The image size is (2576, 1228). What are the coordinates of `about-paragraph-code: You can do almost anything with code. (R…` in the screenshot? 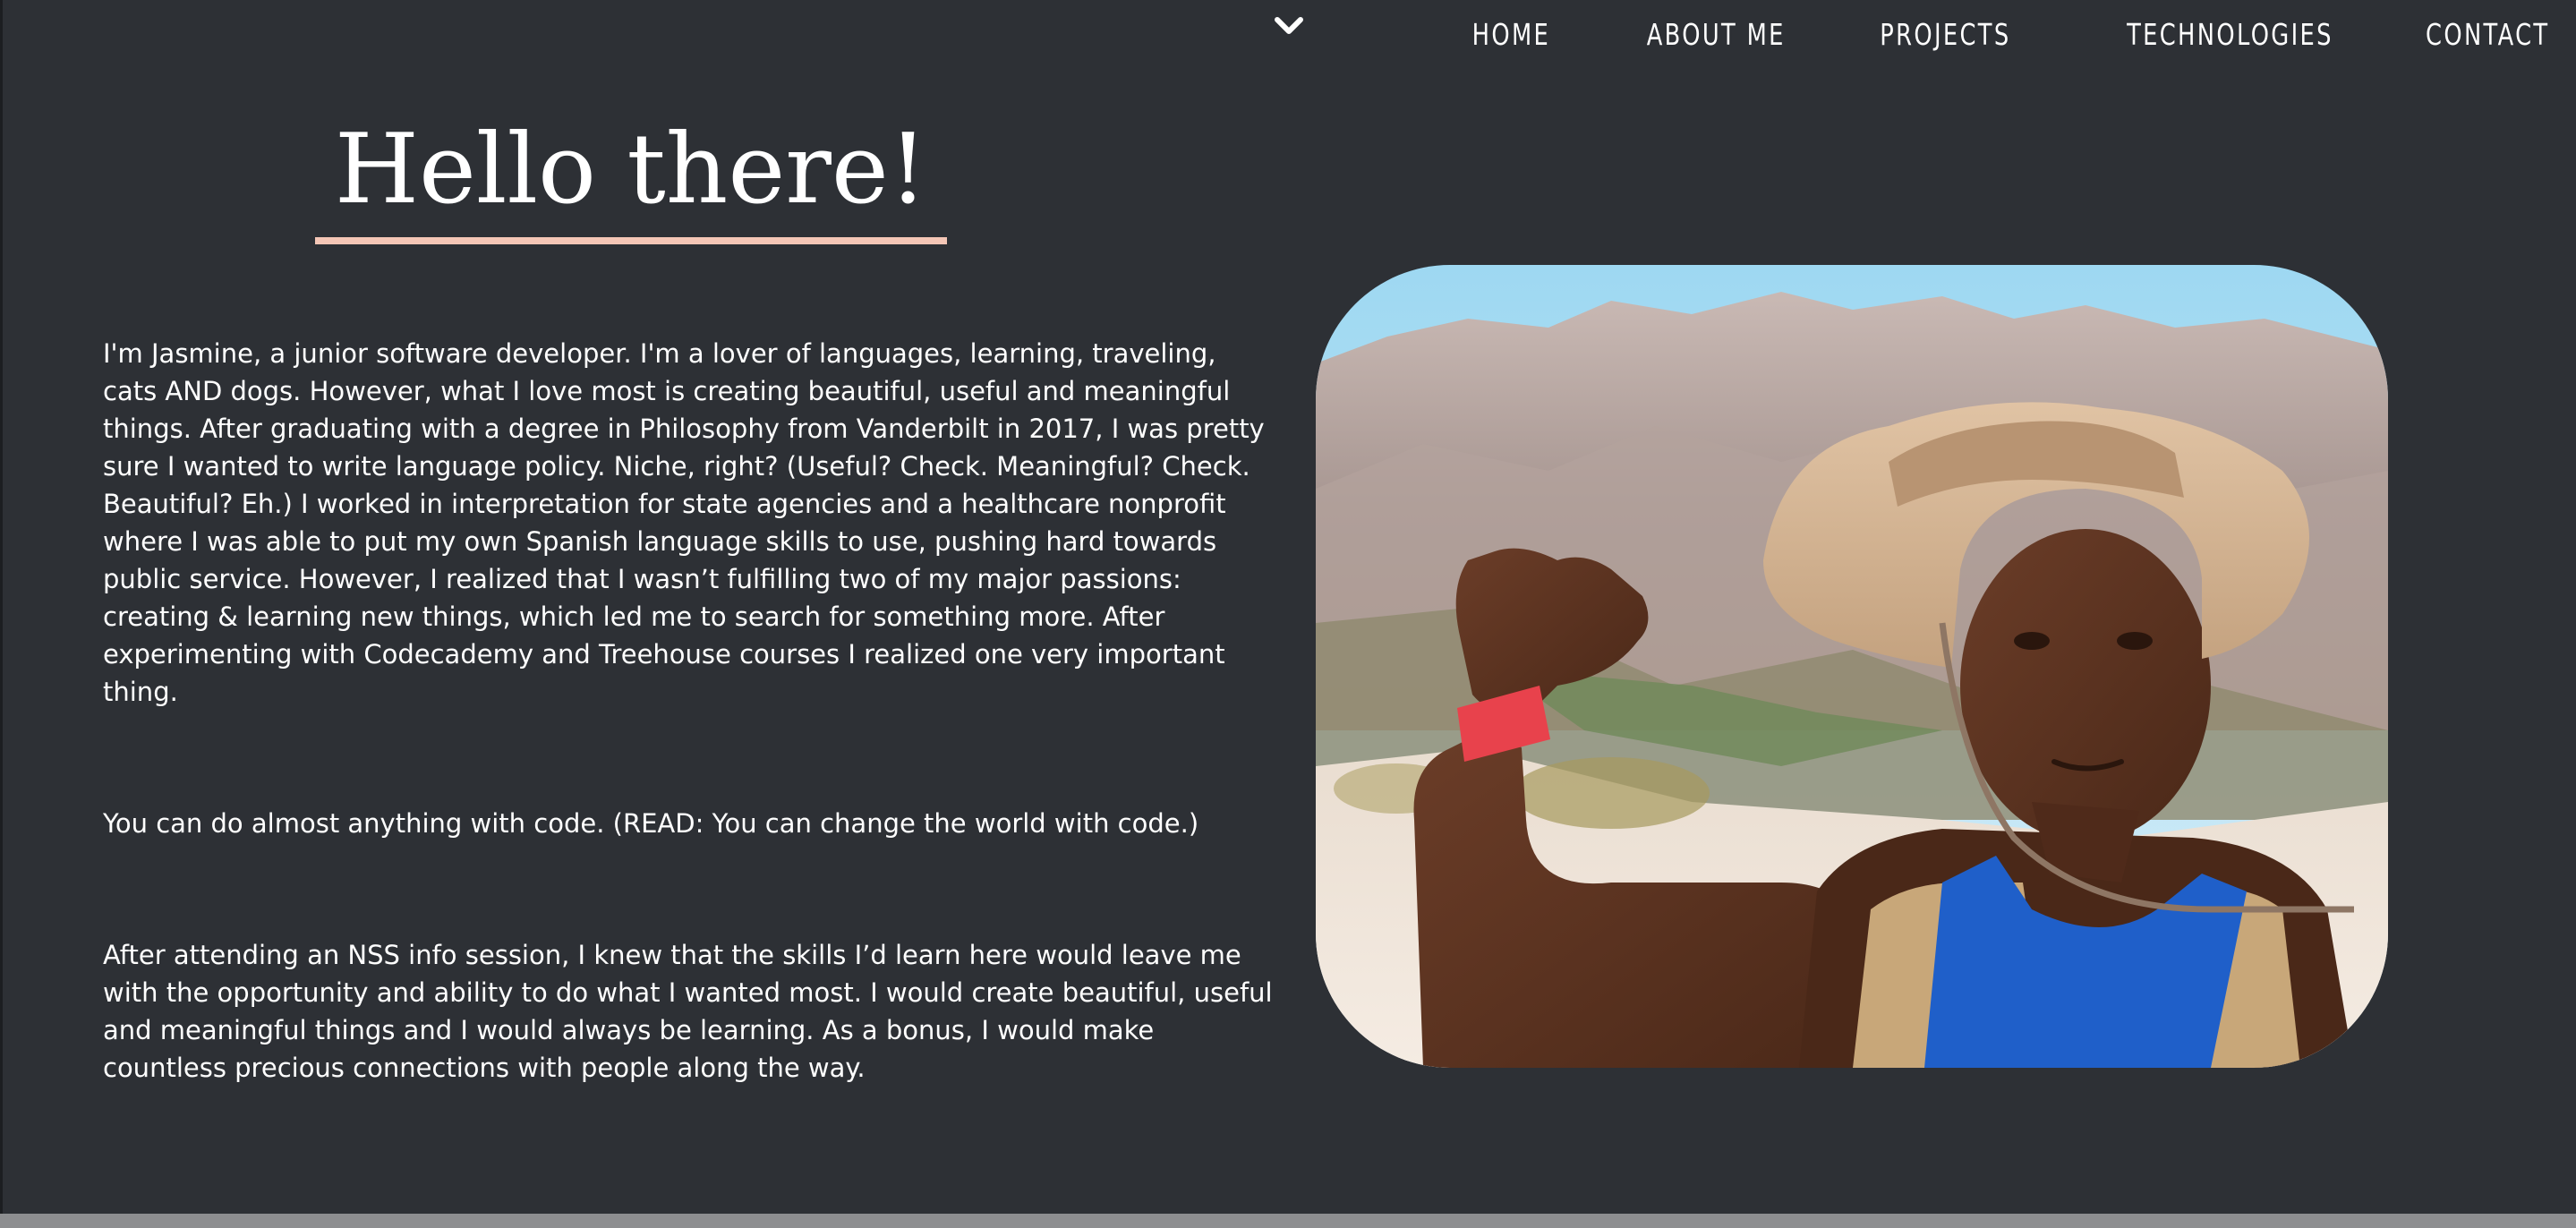 It's located at (651, 823).